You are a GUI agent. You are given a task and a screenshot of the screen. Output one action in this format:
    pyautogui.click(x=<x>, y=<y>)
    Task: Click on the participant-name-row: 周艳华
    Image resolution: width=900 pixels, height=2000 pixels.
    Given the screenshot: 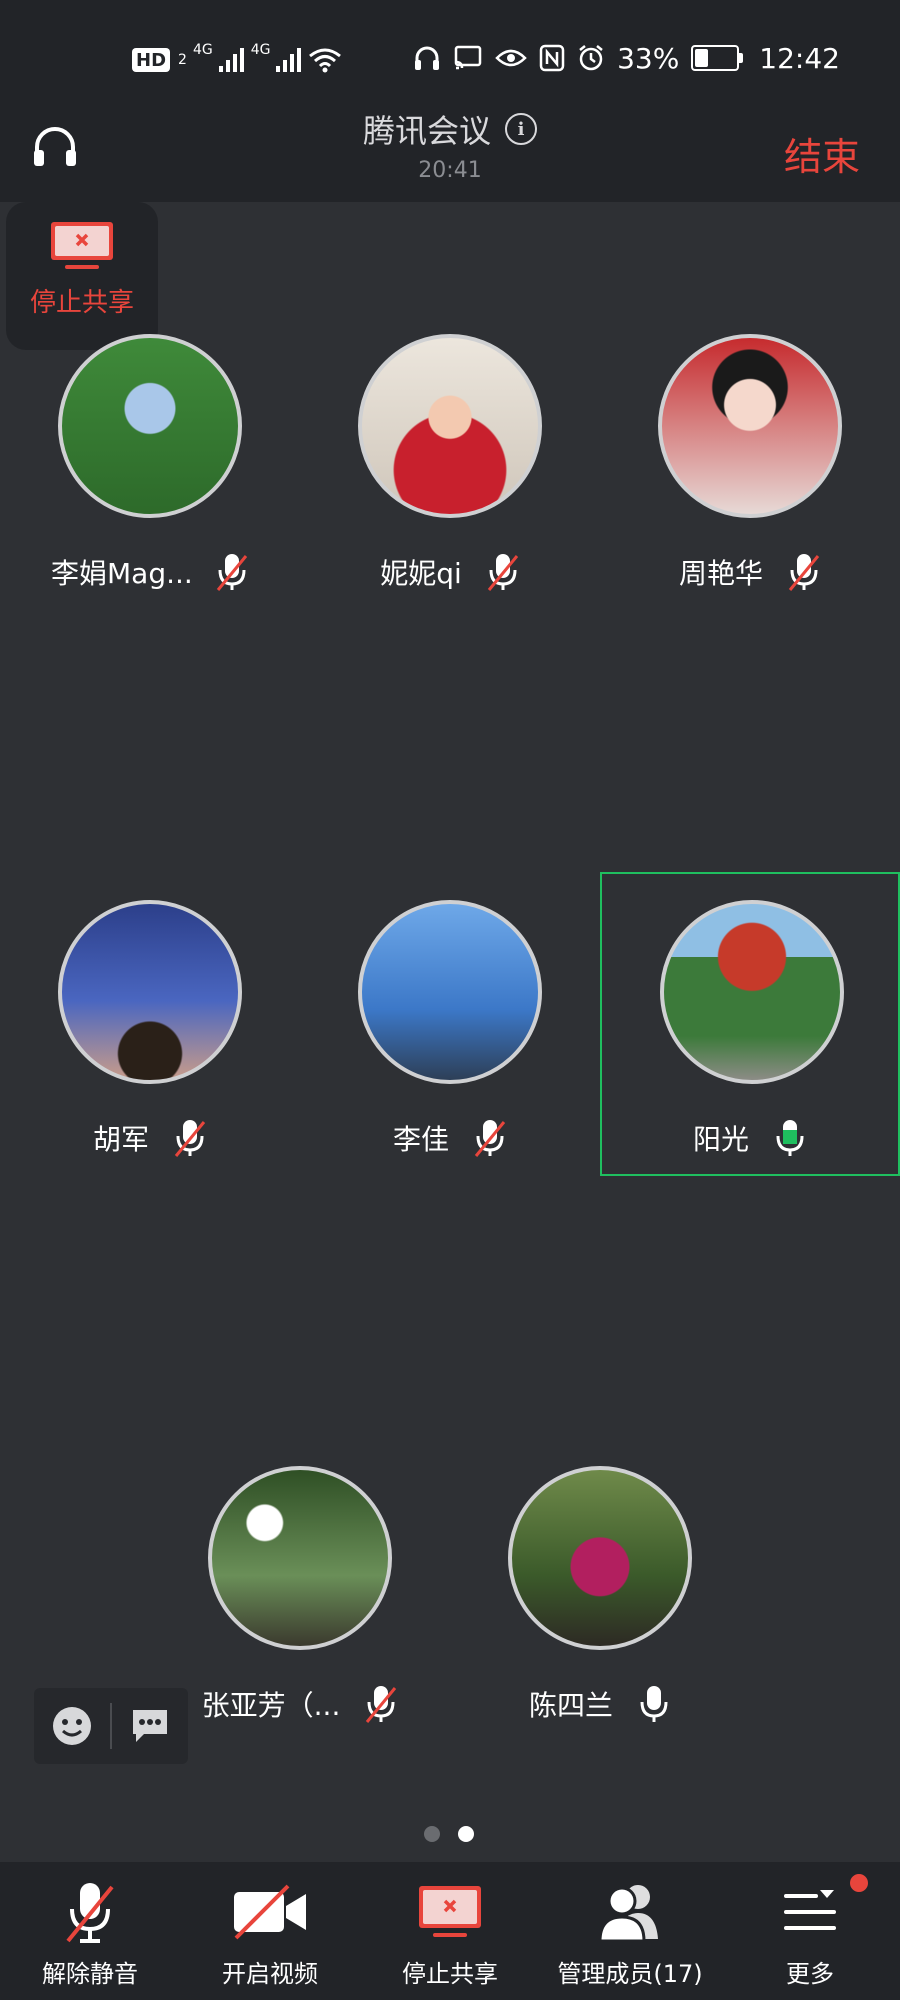 What is the action you would take?
    pyautogui.click(x=750, y=572)
    